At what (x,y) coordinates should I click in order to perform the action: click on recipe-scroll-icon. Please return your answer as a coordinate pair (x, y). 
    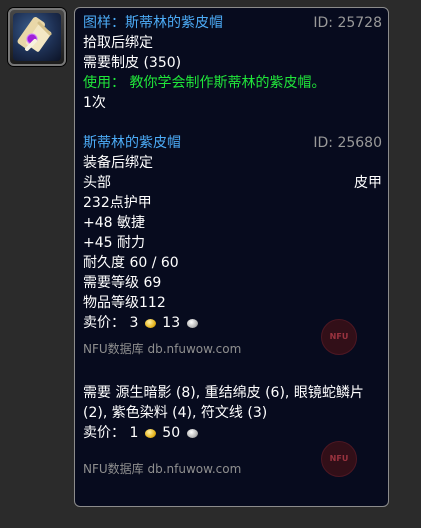
    Looking at the image, I should click on (37, 37).